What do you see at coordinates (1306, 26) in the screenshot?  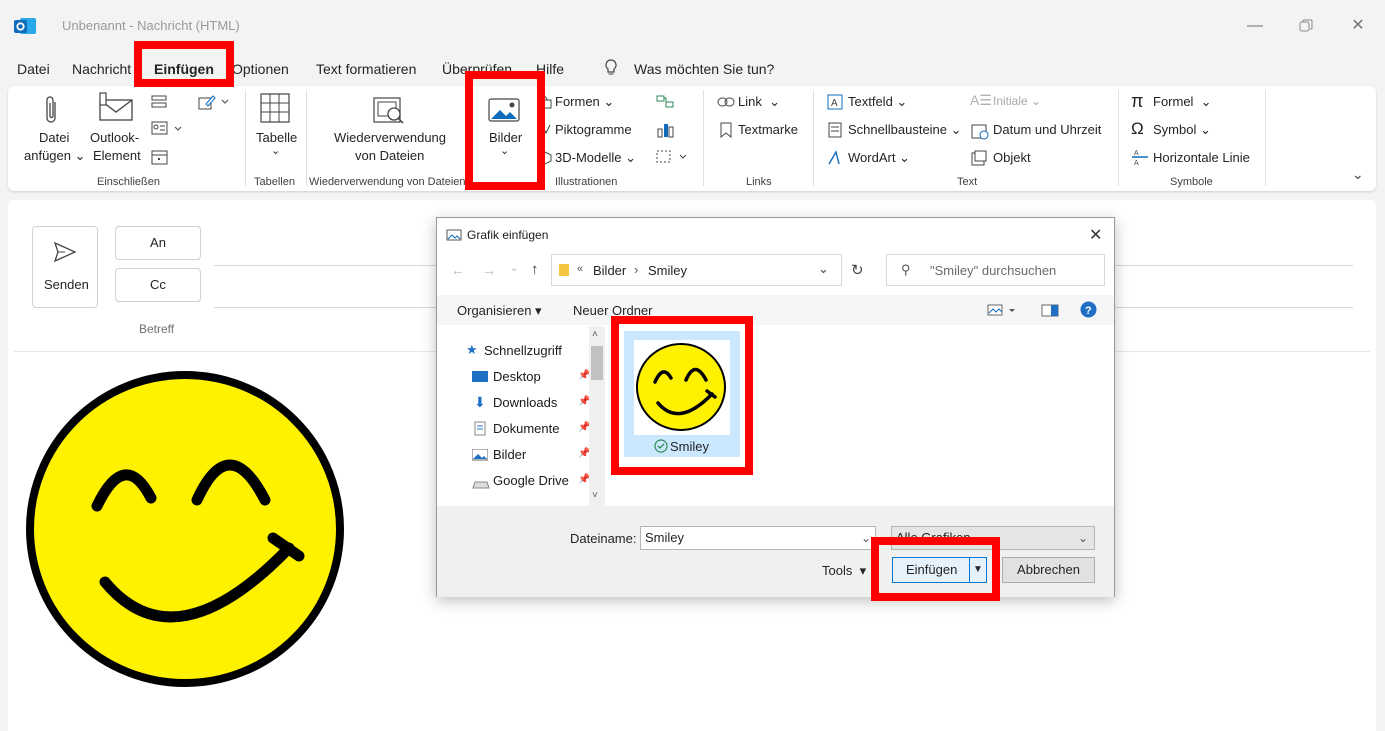 I see `restore-icon` at bounding box center [1306, 26].